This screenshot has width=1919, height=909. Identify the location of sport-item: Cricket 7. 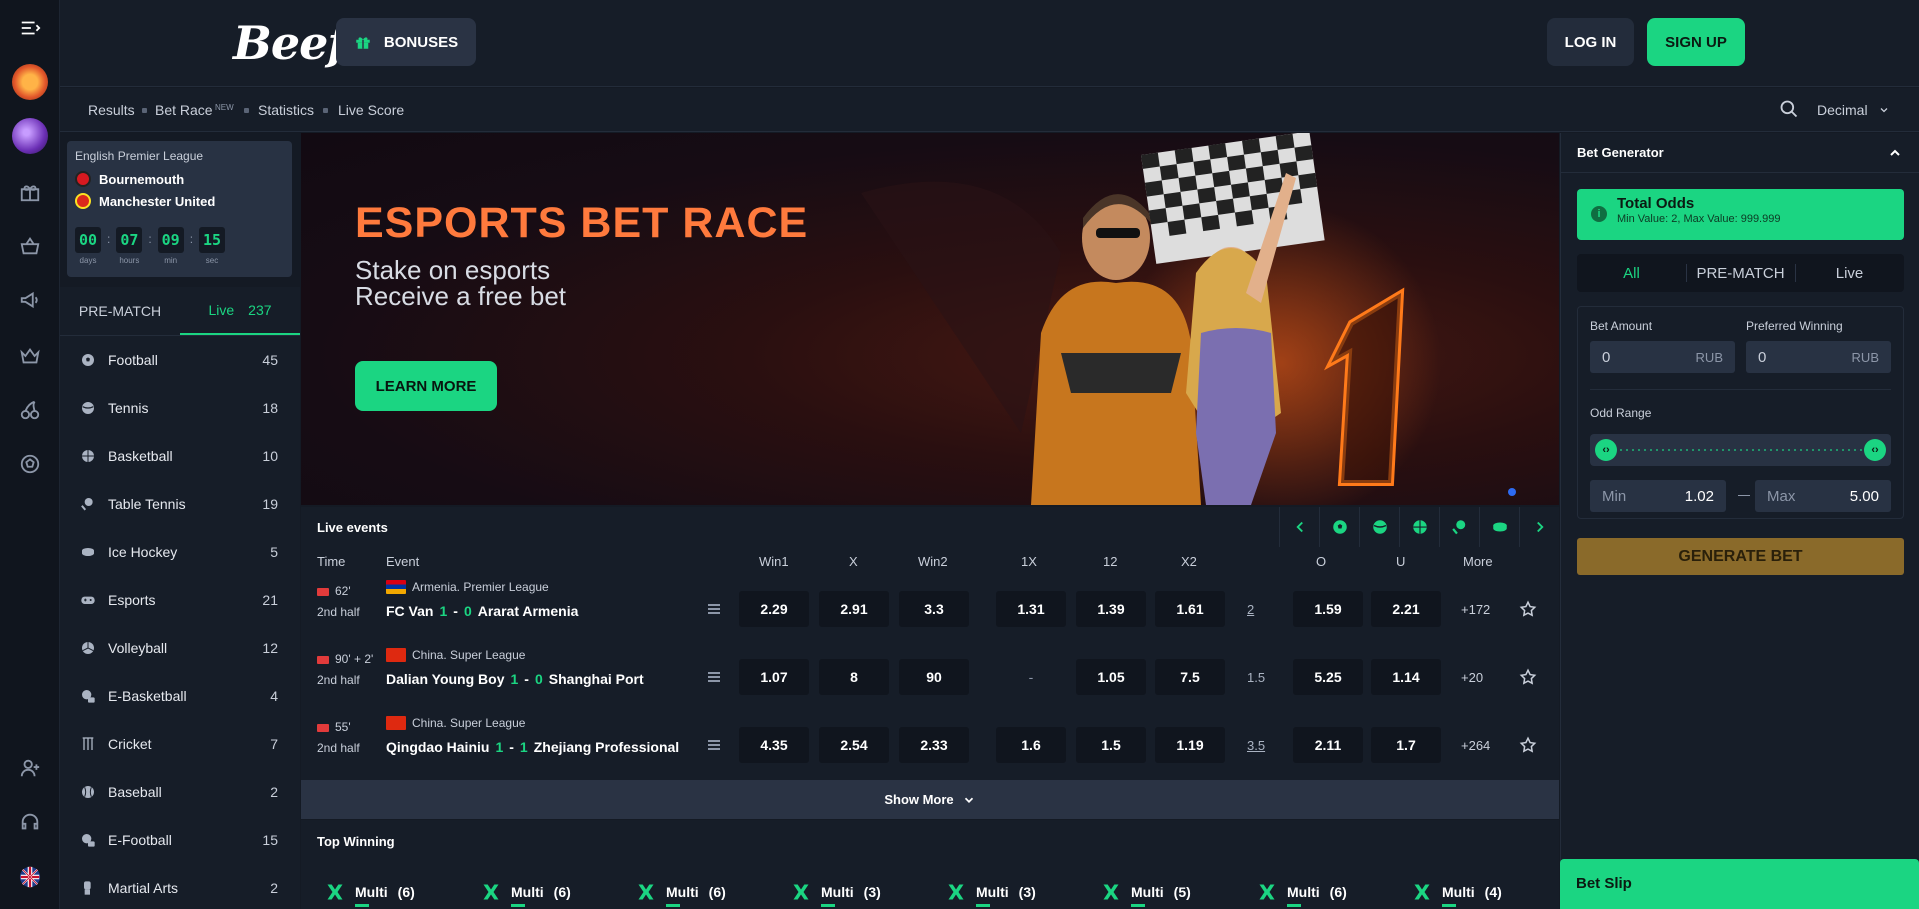
(180, 744).